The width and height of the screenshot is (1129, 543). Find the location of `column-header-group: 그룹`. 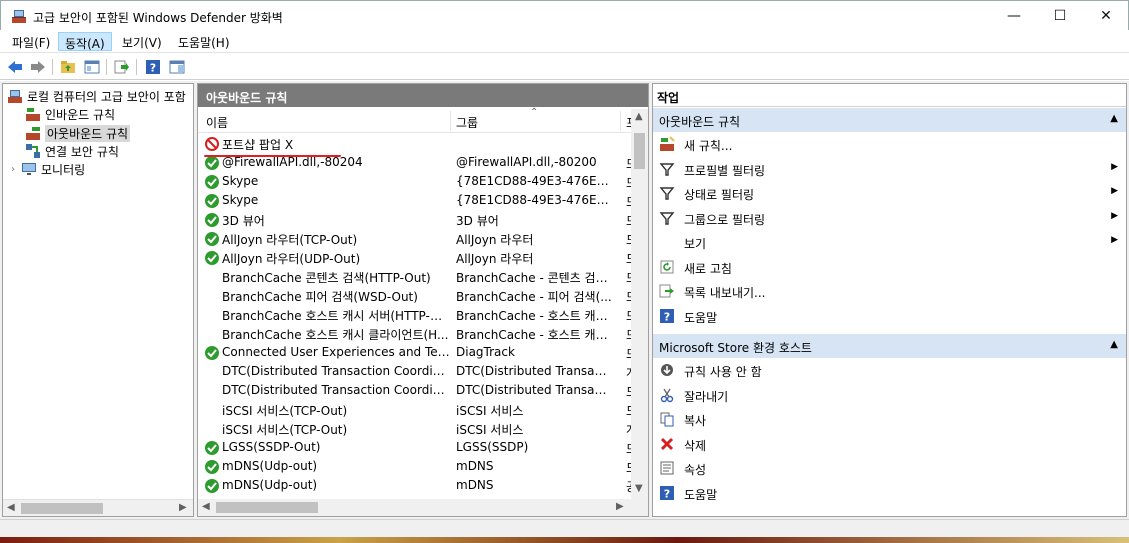

column-header-group: 그룹 is located at coordinates (467, 122).